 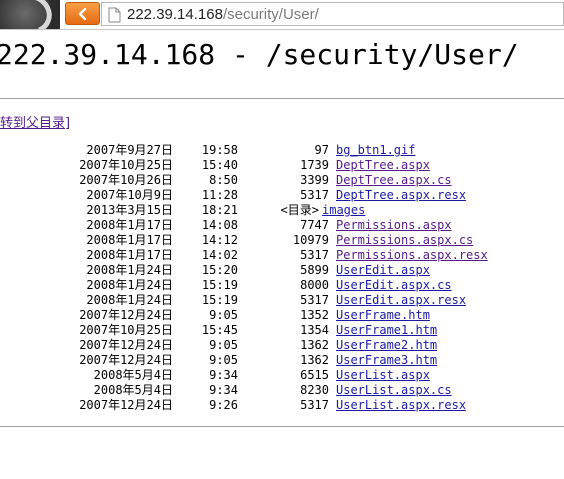 I want to click on file-link: DeptTree.aspx, so click(x=383, y=165).